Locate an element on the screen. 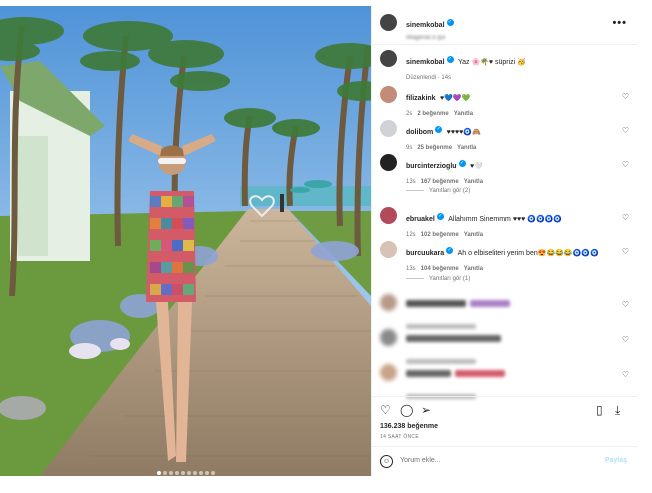 The width and height of the screenshot is (652, 493). comment-meta: 12s 102 beğenme Yanıtla is located at coordinates (508, 235).